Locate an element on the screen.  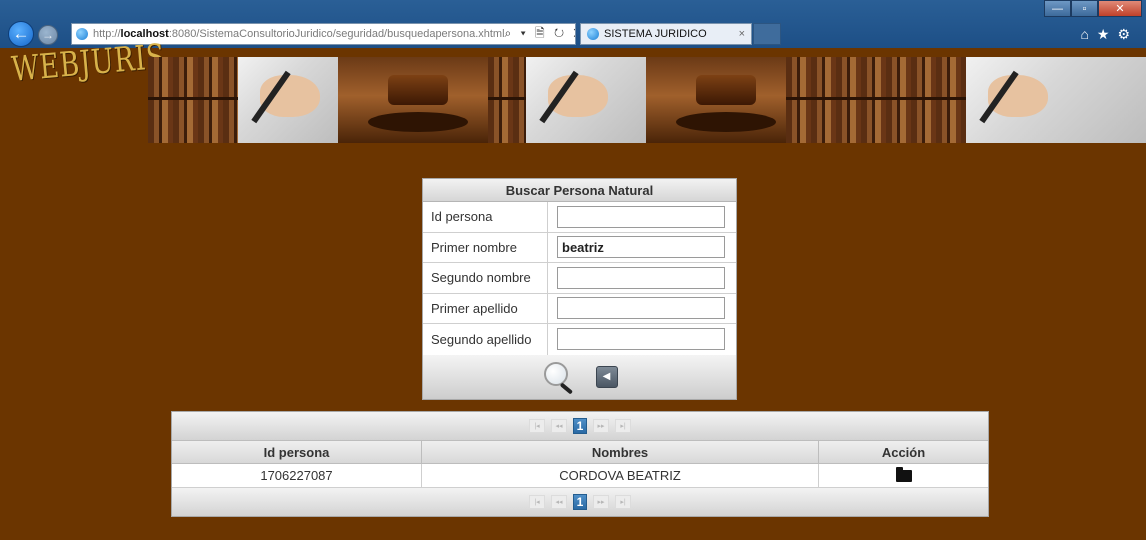
id-persona-input is located at coordinates (641, 216).